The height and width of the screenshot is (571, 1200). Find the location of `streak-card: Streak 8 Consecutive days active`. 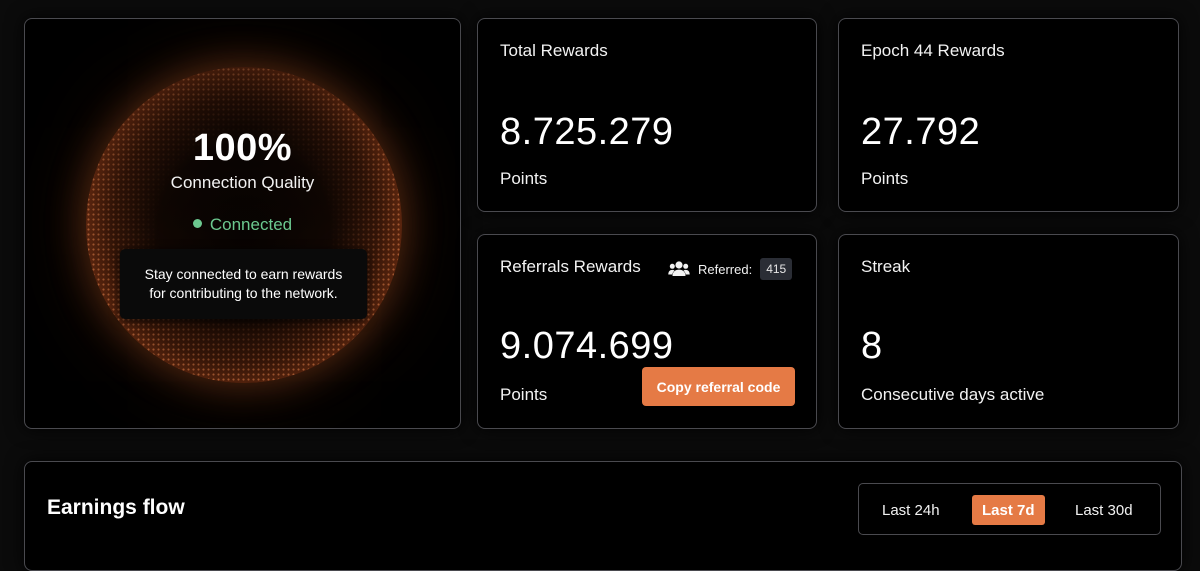

streak-card: Streak 8 Consecutive days active is located at coordinates (1008, 331).